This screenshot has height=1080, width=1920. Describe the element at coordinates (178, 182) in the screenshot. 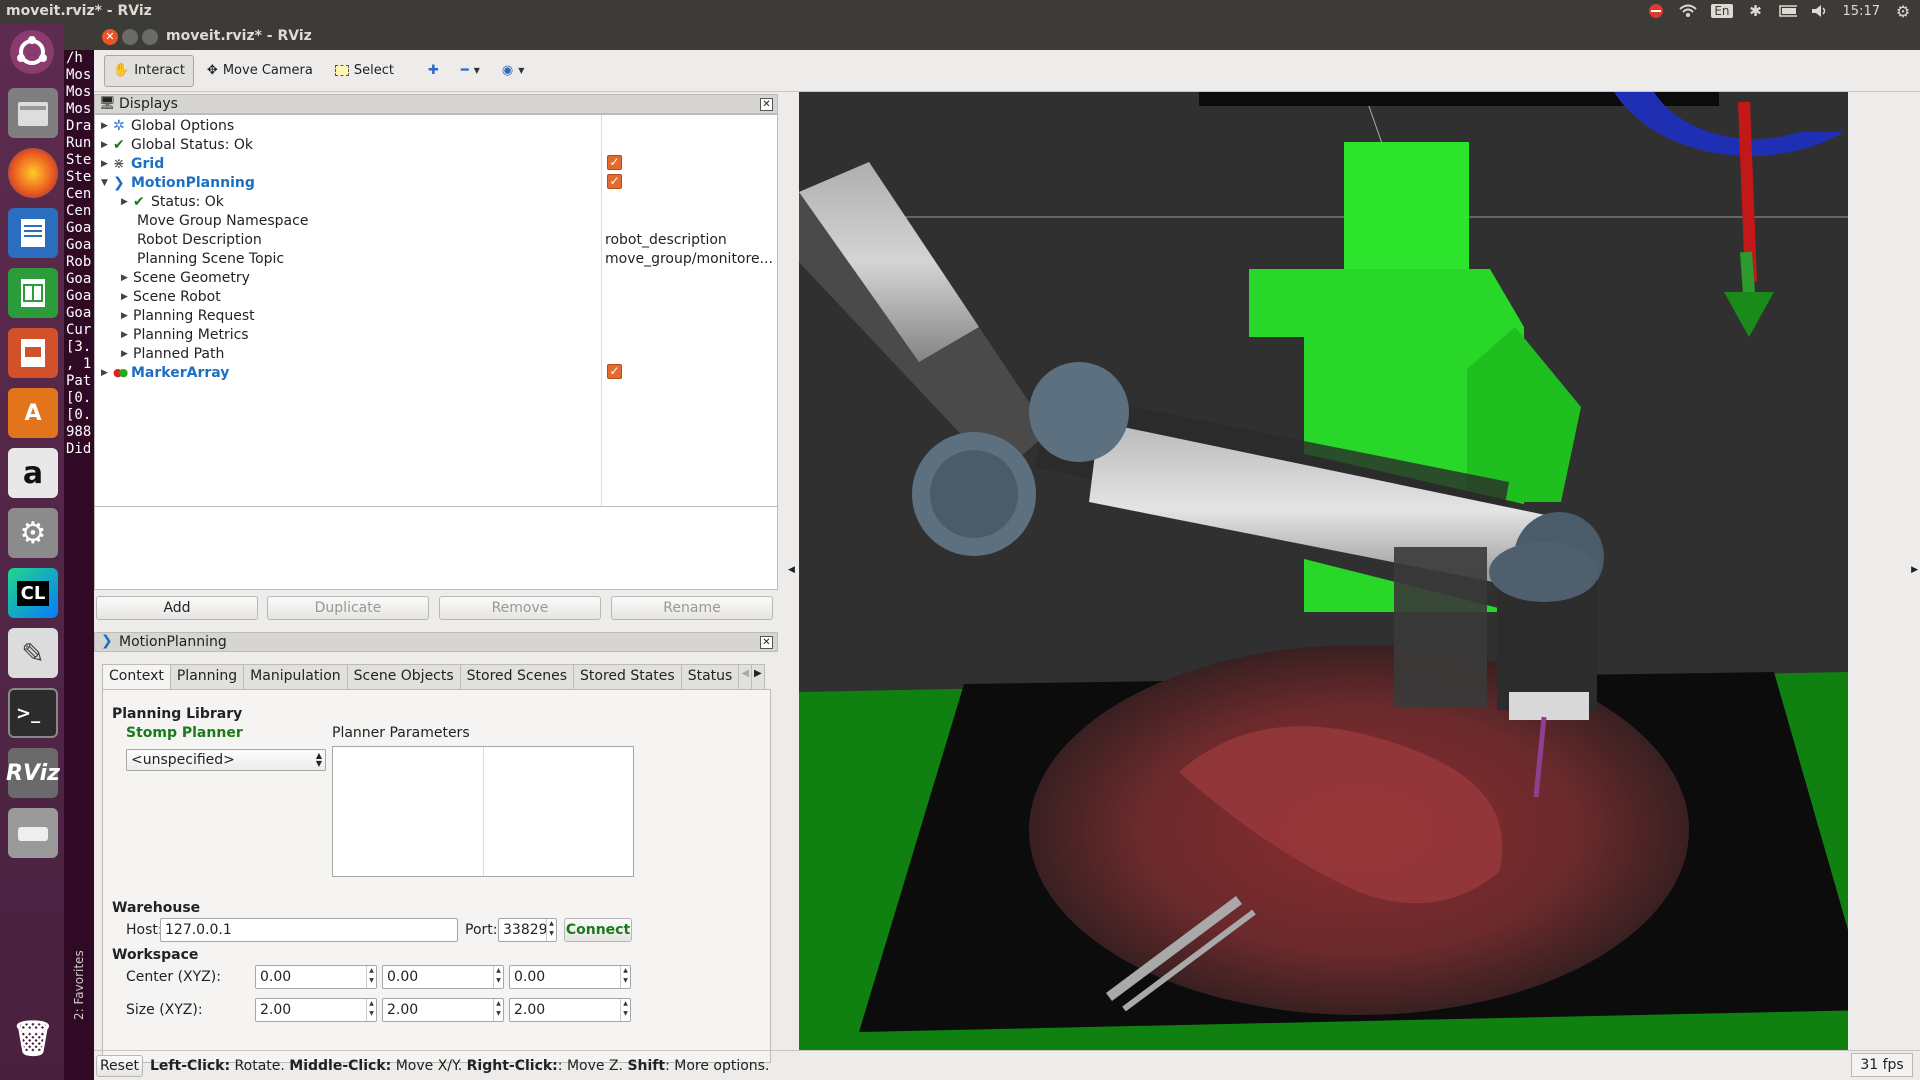

I see `tree-item-motion-planning: ▼ ❯ MotionPlanning` at that location.